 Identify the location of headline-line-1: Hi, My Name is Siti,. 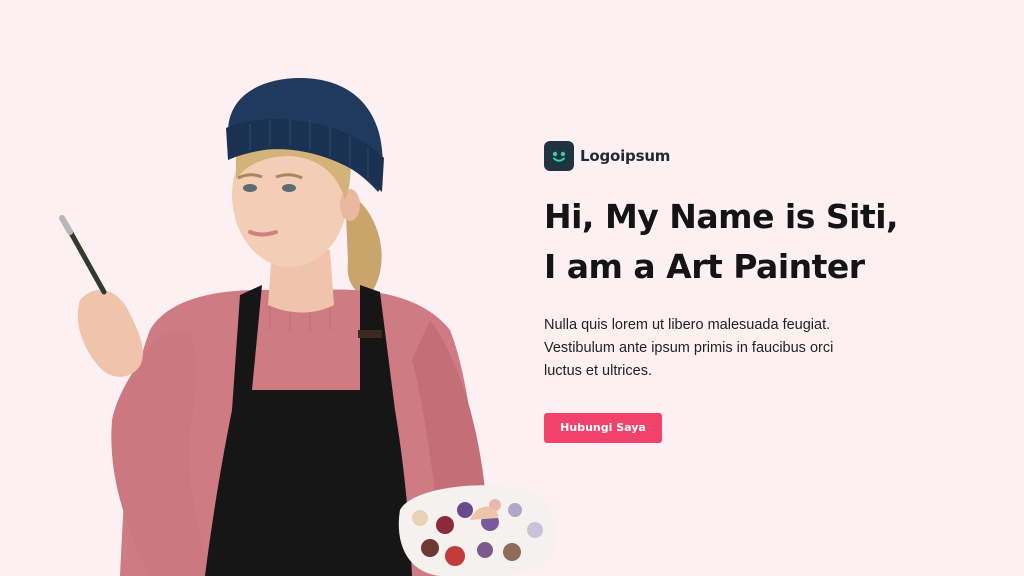
(721, 216).